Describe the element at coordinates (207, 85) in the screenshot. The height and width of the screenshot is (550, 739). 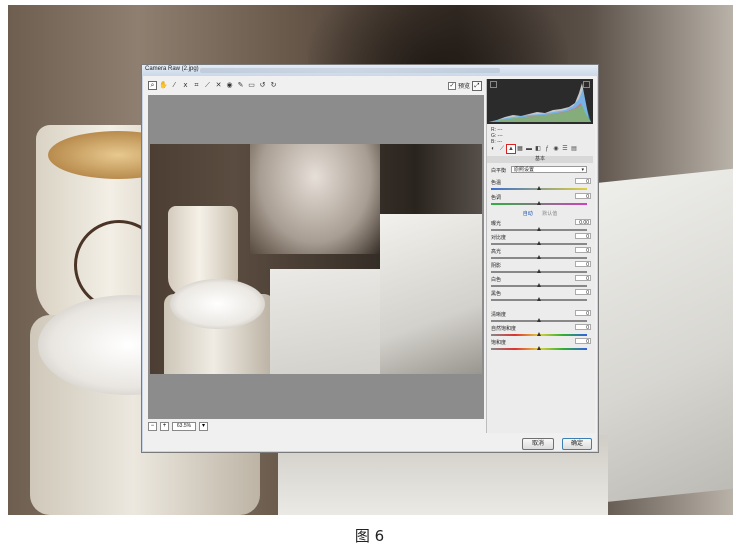
I see `straighten-icon: ⟋` at that location.